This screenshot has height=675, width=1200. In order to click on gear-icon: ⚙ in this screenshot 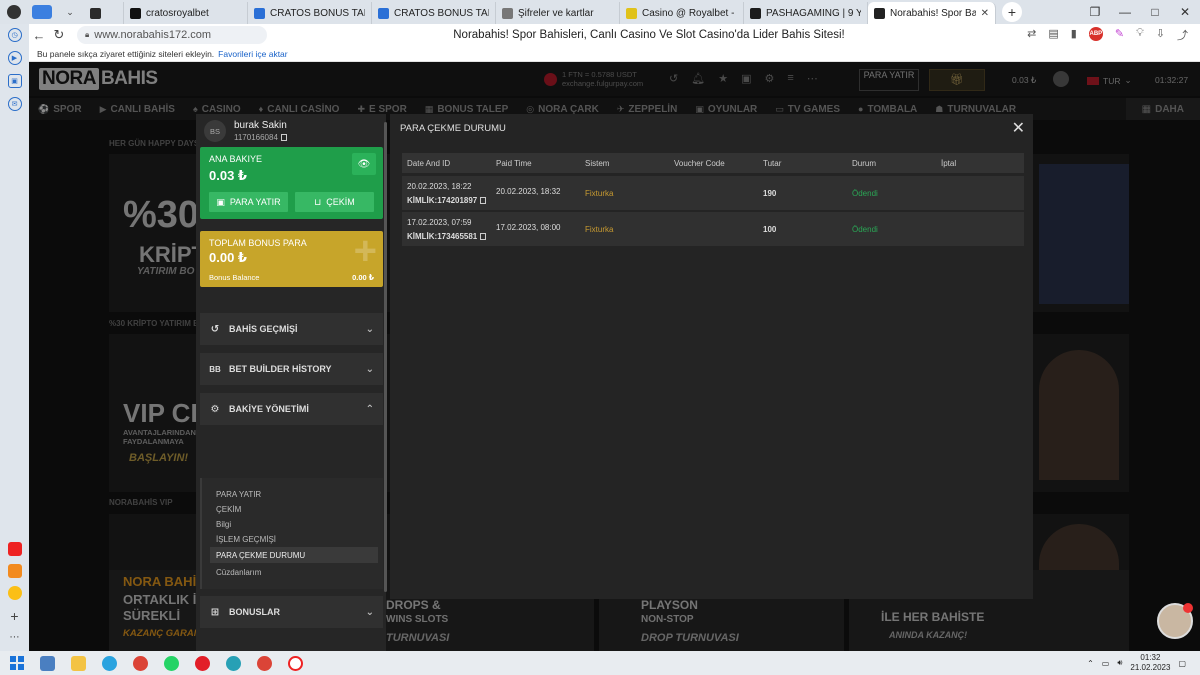, I will do `click(215, 409)`.